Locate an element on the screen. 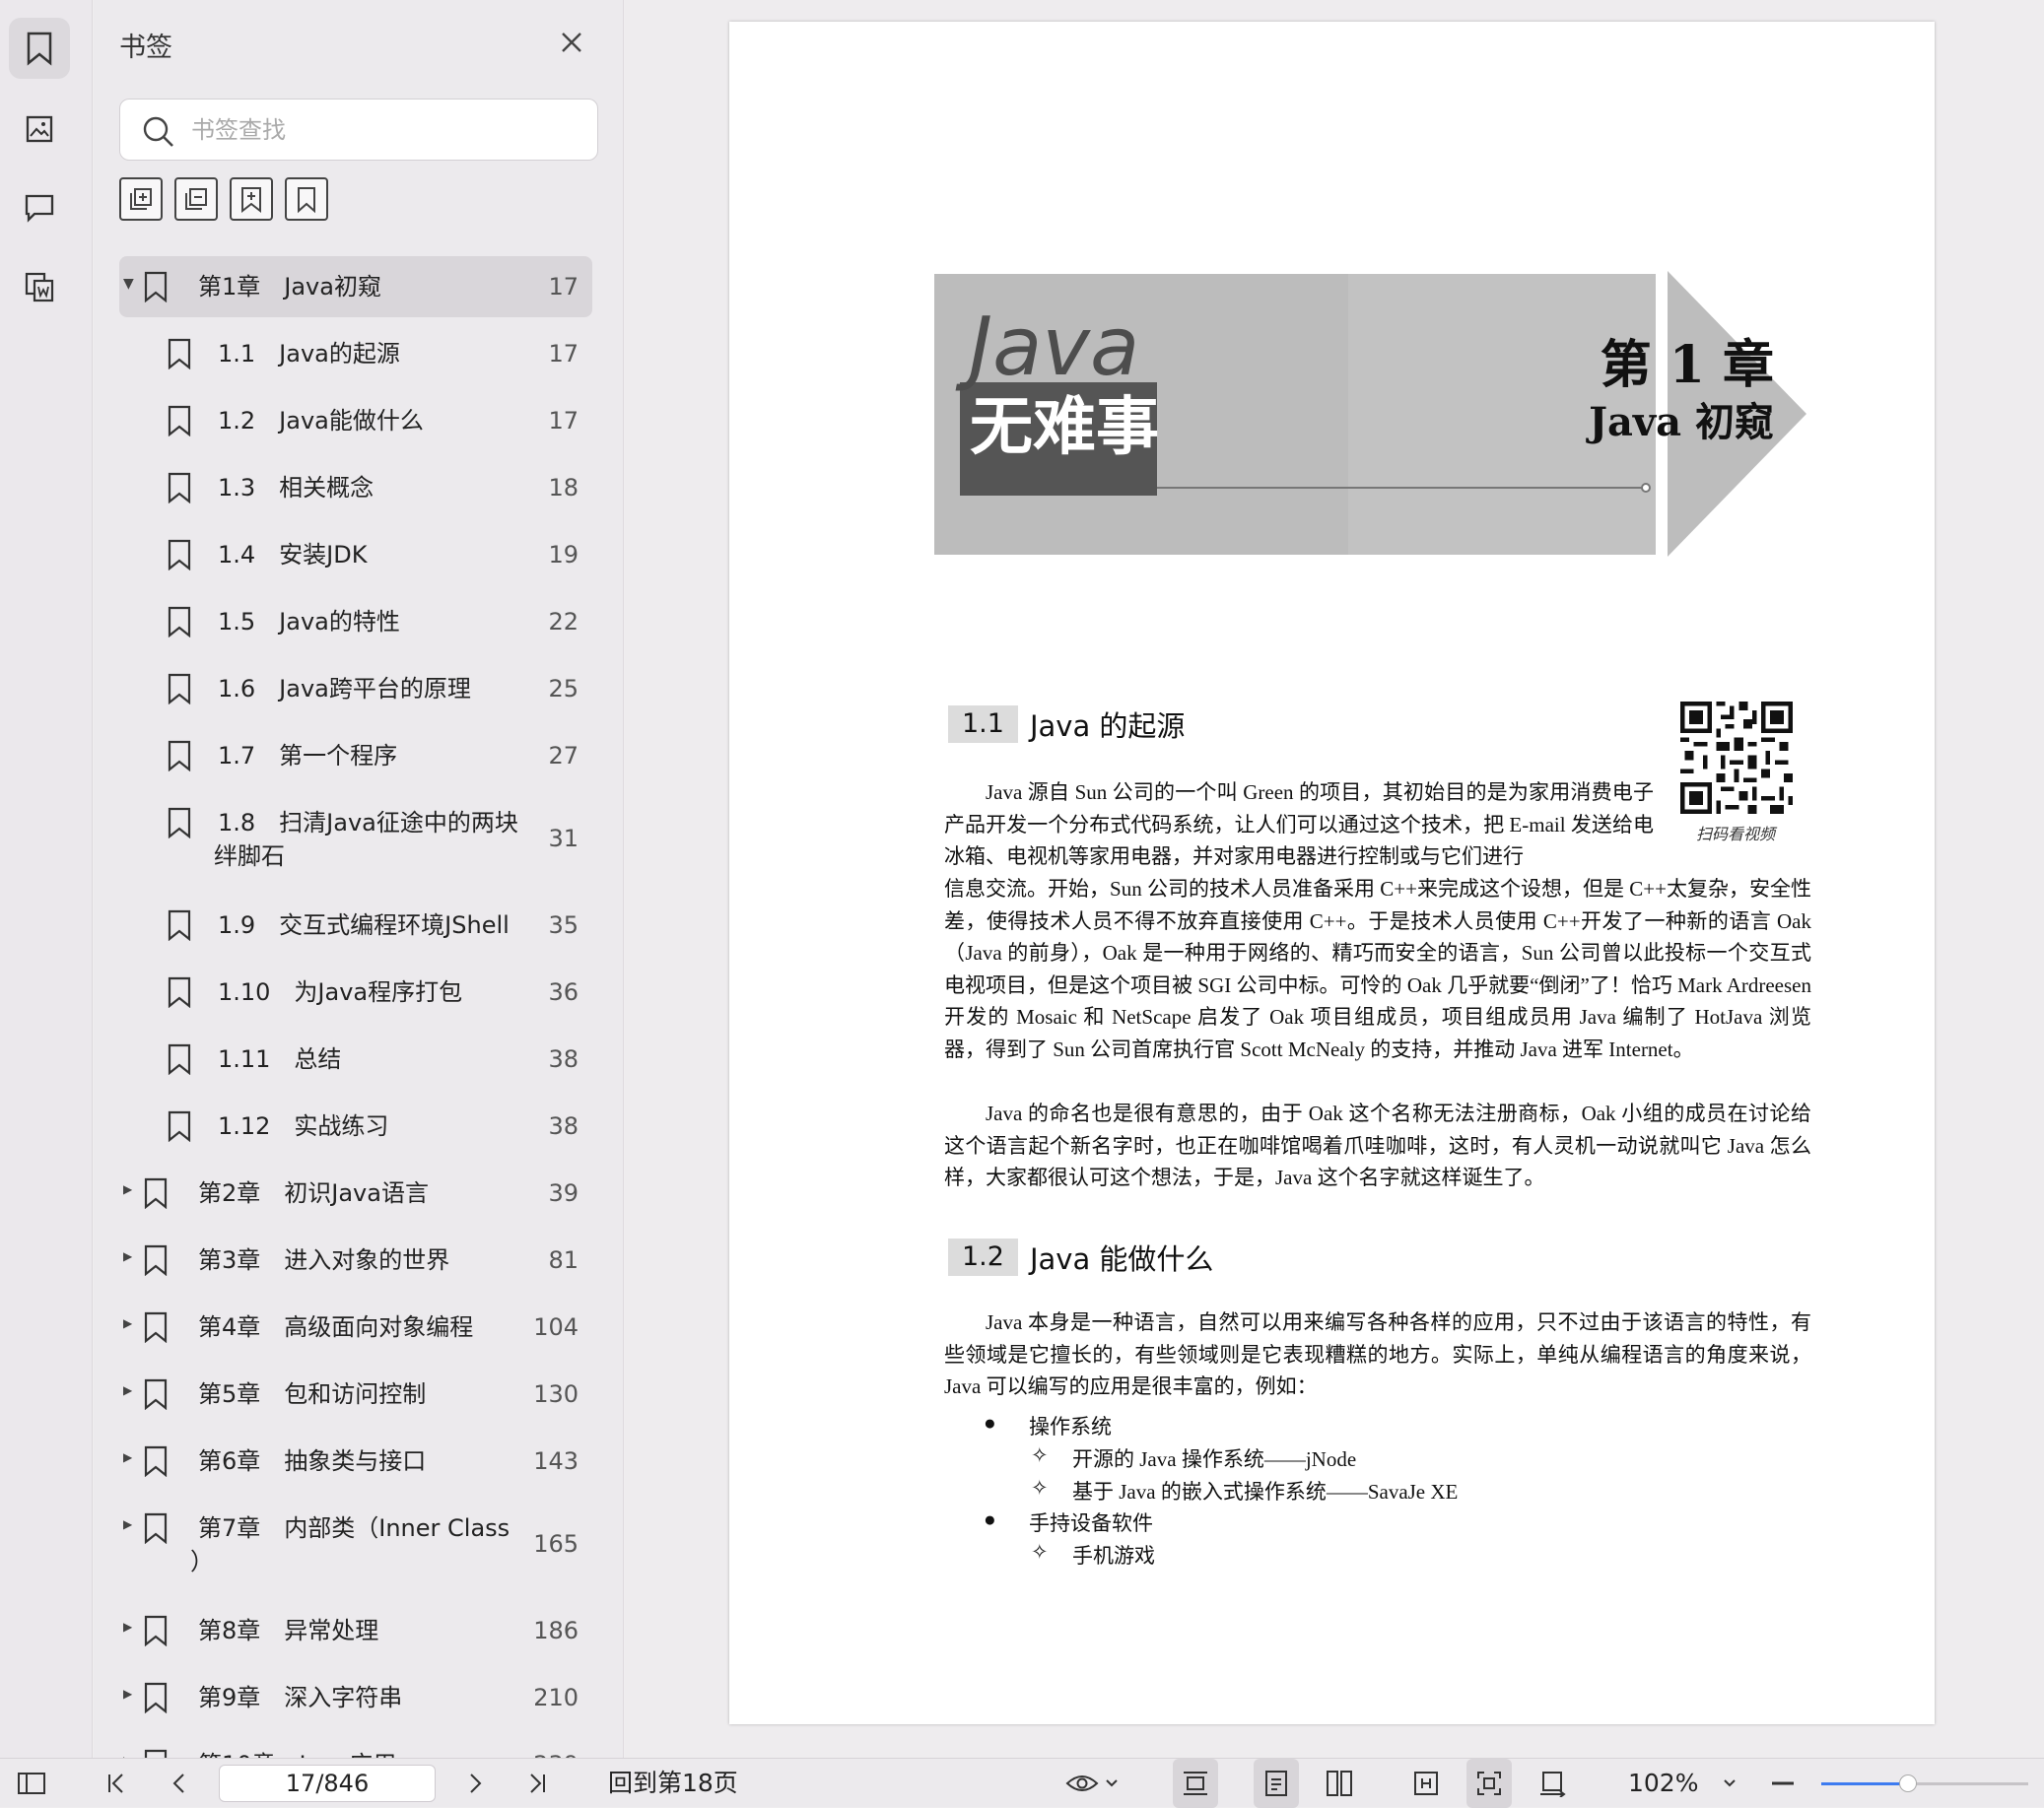 This screenshot has width=2044, height=1808. zoom-slider-knob is located at coordinates (1908, 1784).